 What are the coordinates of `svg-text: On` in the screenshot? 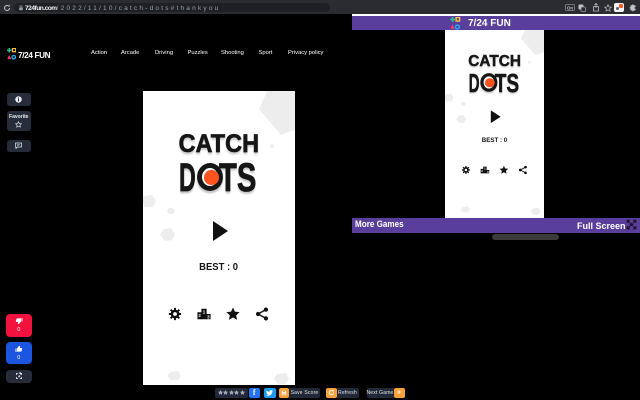 It's located at (570, 7).